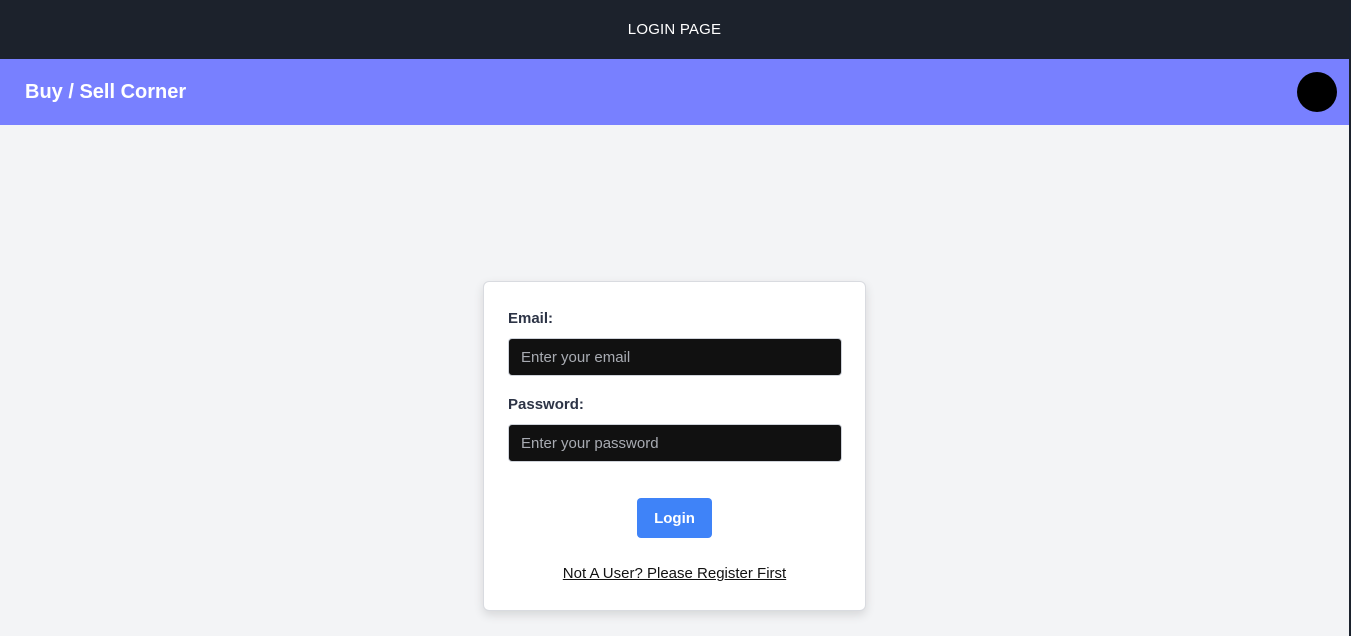 This screenshot has width=1351, height=636. I want to click on login-button: Login, so click(674, 518).